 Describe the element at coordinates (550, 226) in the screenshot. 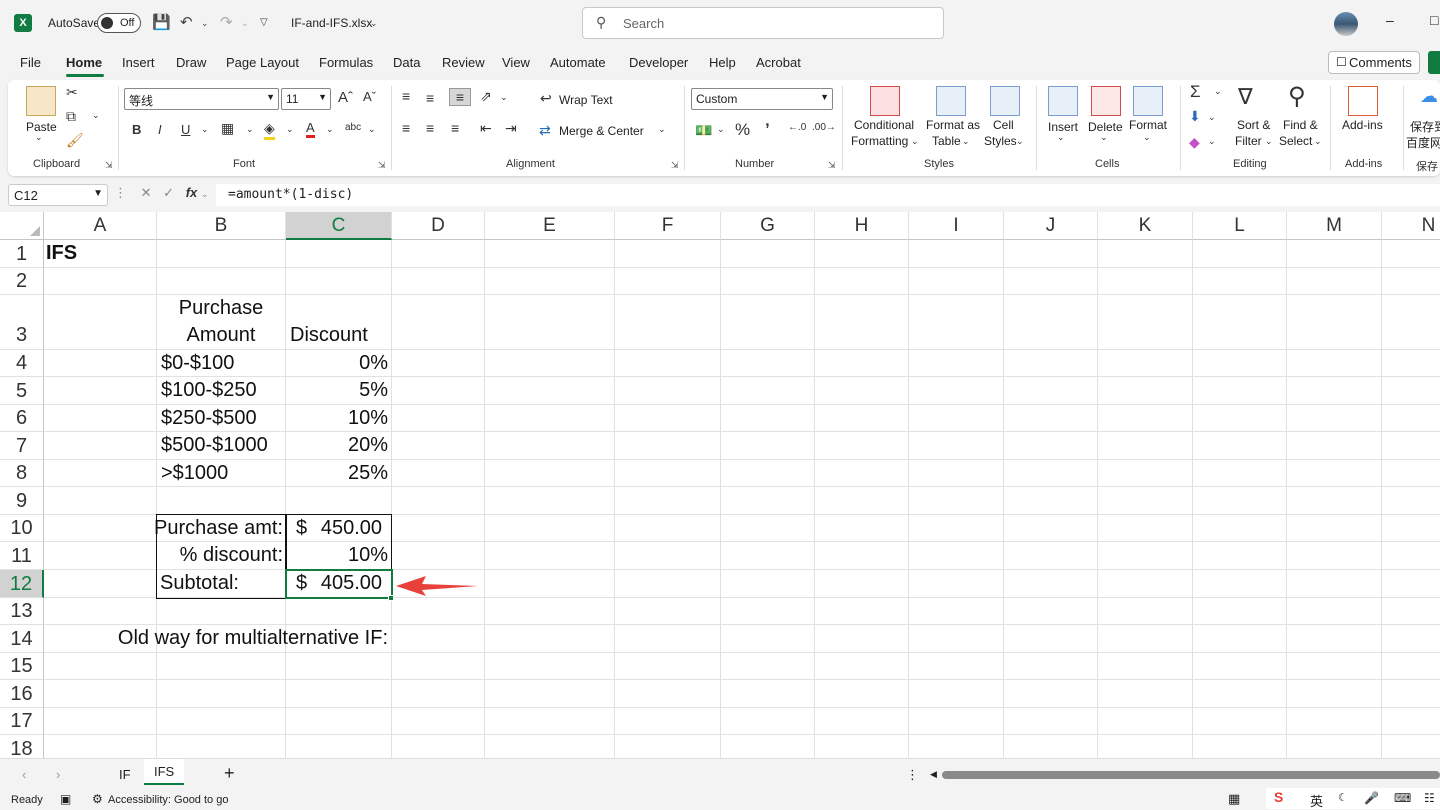

I see `column-header-e: E` at that location.